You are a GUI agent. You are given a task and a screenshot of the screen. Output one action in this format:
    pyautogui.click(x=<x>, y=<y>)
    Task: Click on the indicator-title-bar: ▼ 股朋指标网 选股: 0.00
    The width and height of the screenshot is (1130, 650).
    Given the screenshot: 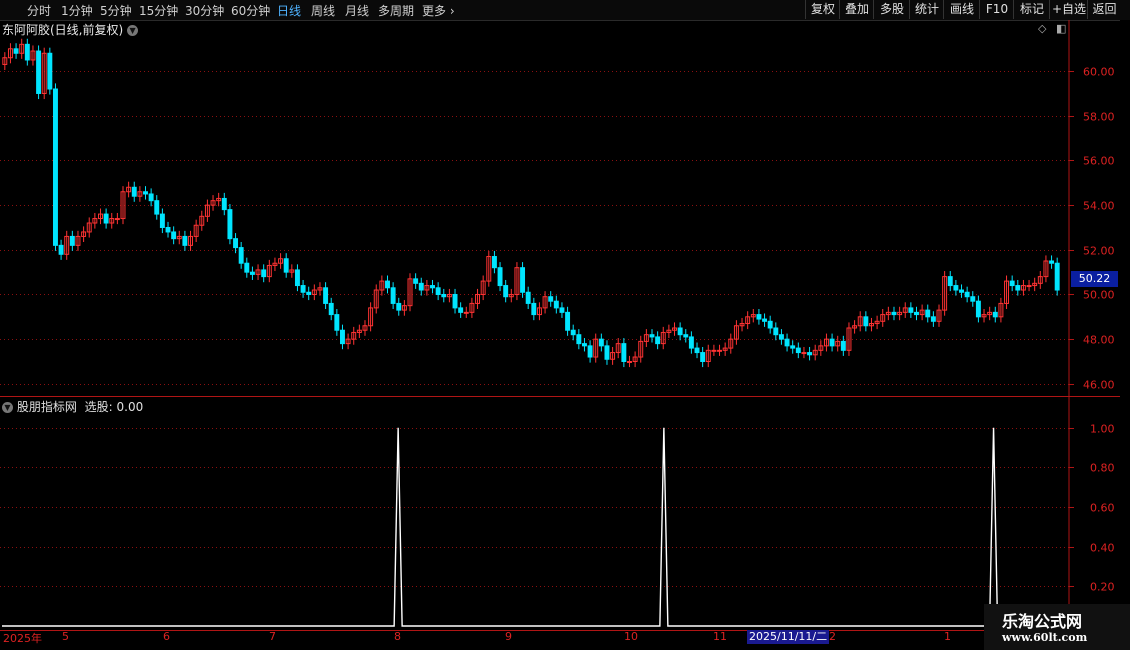 What is the action you would take?
    pyautogui.click(x=72, y=406)
    